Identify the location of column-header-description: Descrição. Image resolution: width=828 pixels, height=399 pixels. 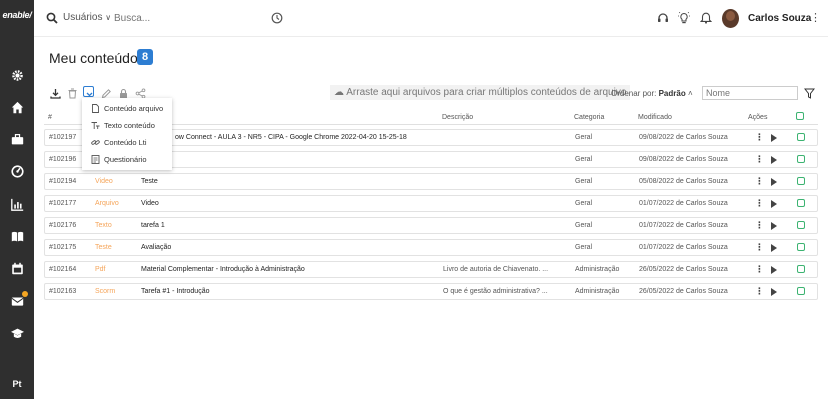
(457, 117).